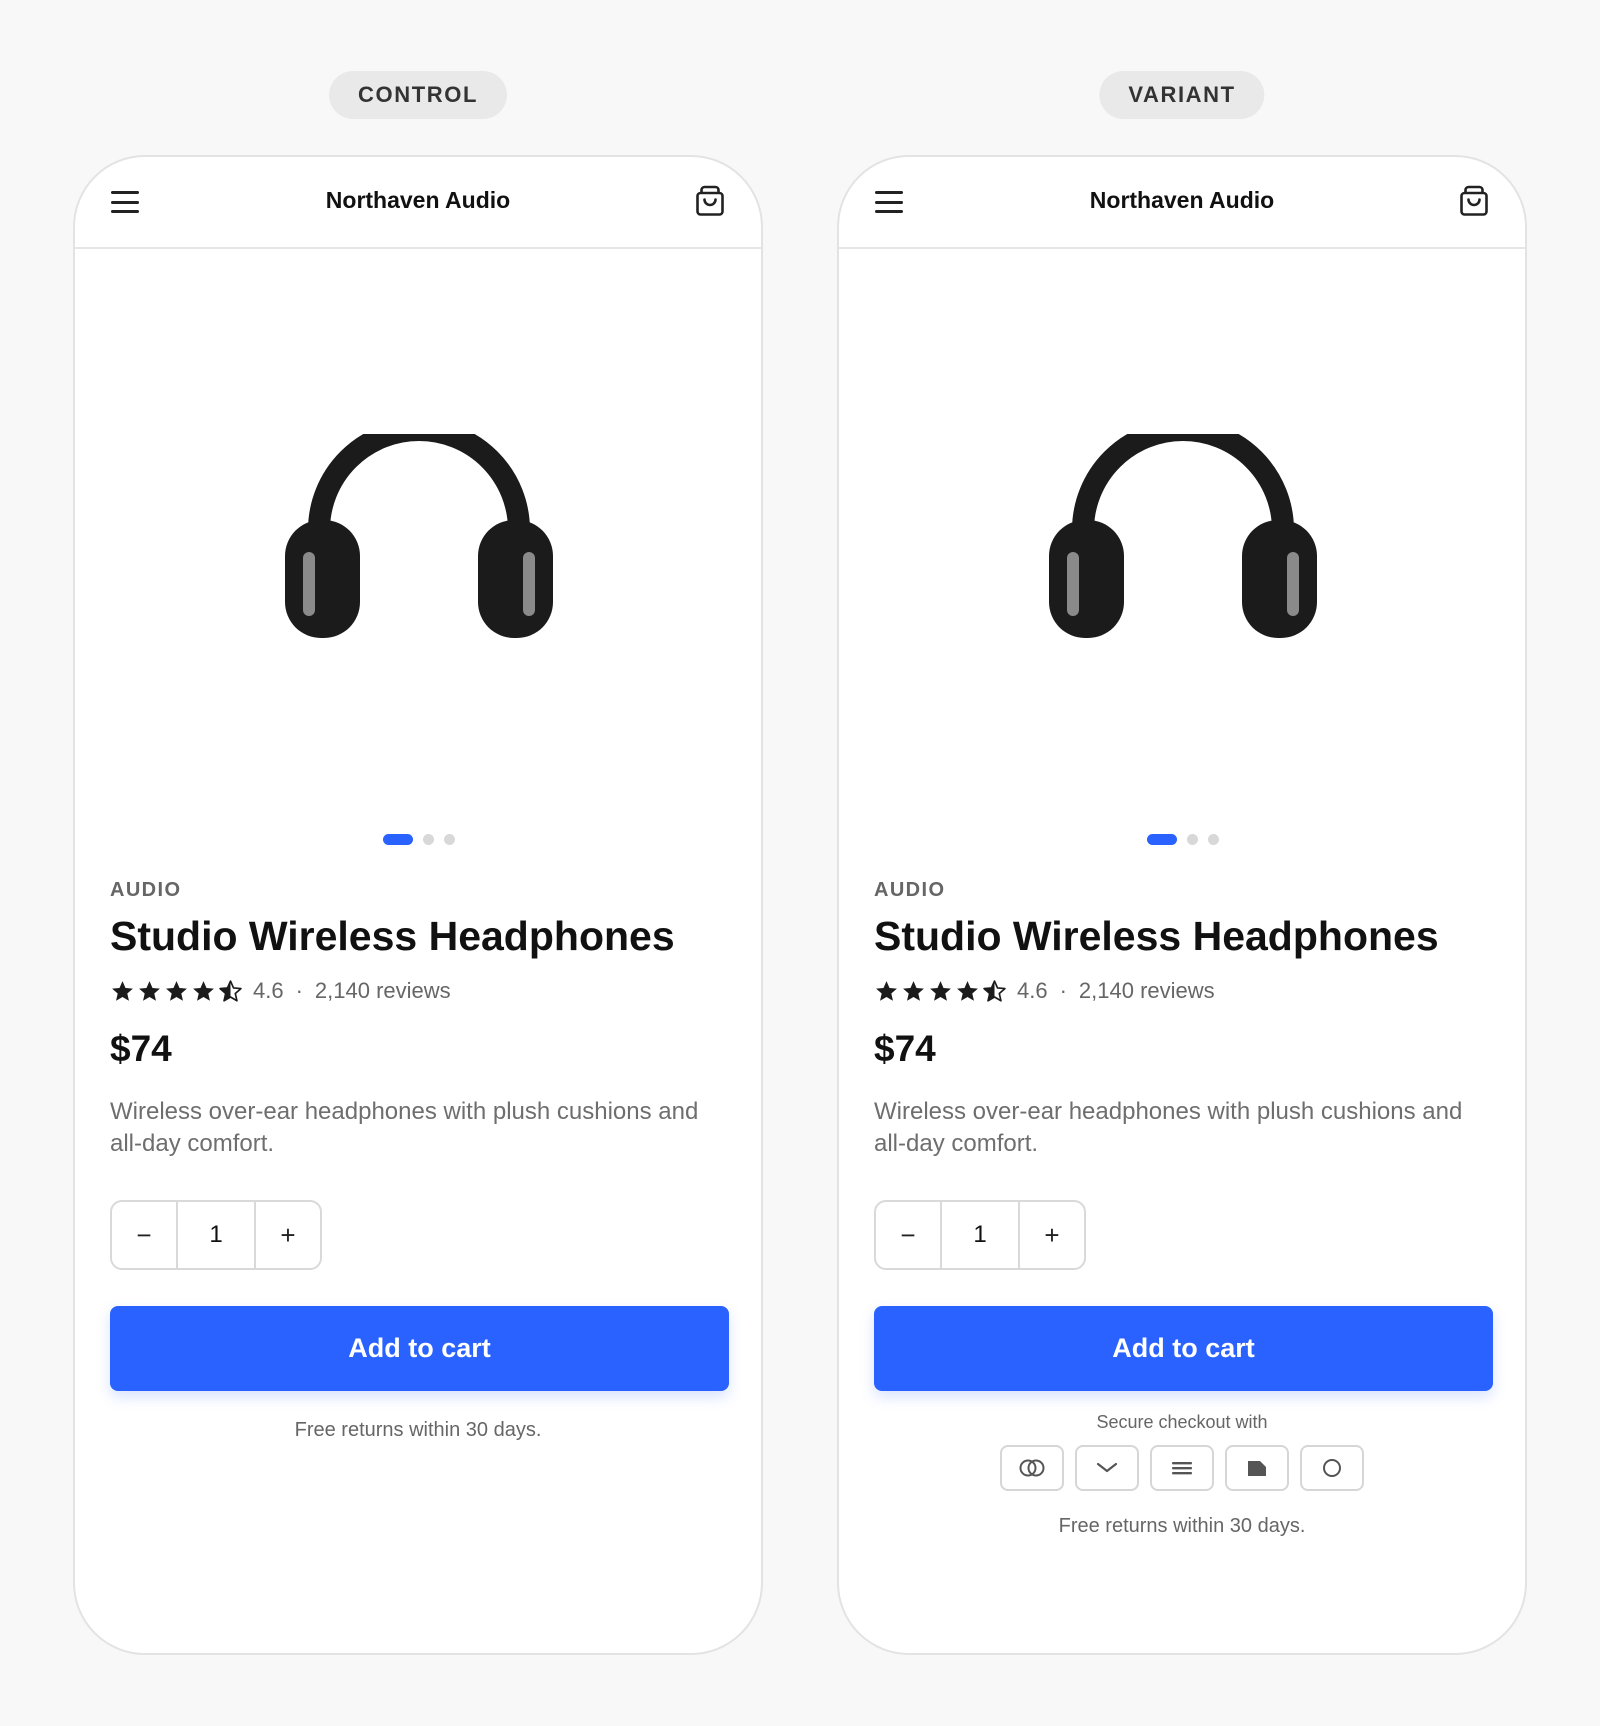  Describe the element at coordinates (1182, 1422) in the screenshot. I see `secure-checkout-label: Secure checkout with` at that location.